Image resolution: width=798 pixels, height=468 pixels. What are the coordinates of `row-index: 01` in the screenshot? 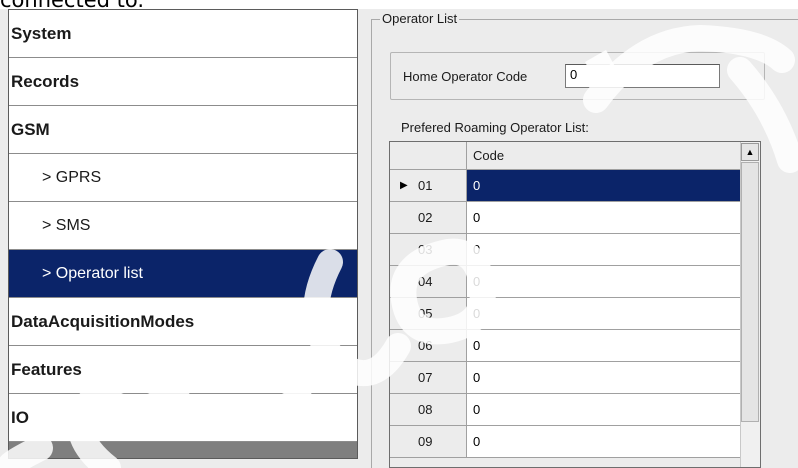 It's located at (425, 185).